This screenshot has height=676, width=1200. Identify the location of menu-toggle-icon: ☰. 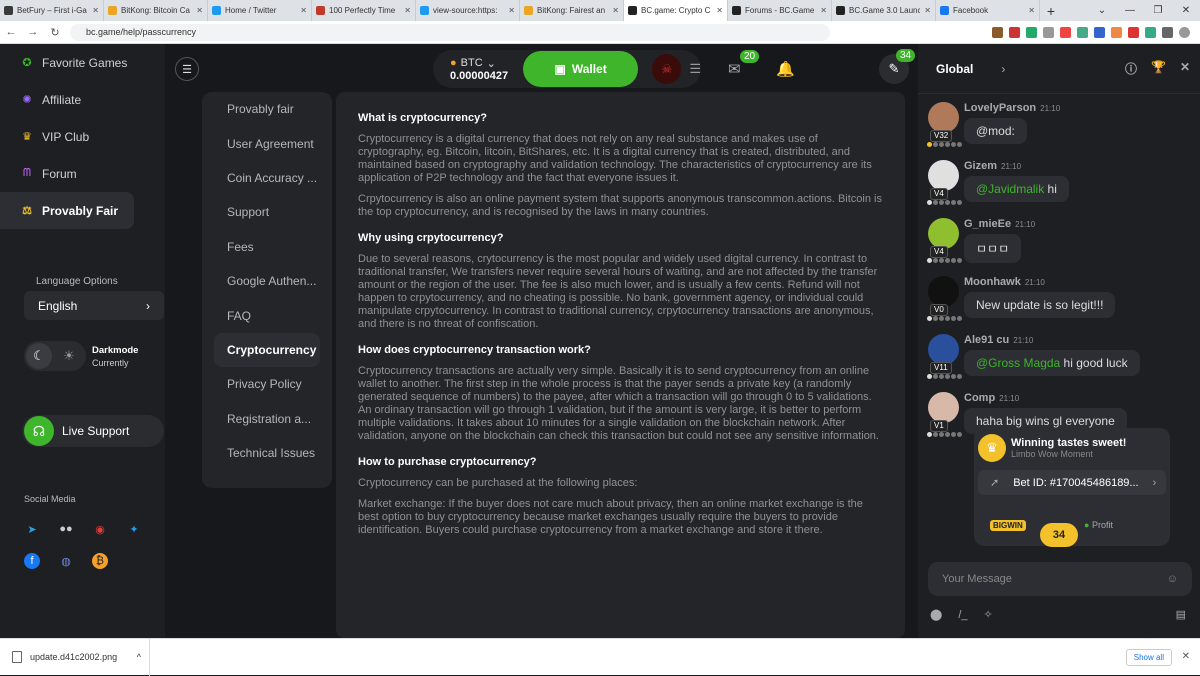
(187, 69).